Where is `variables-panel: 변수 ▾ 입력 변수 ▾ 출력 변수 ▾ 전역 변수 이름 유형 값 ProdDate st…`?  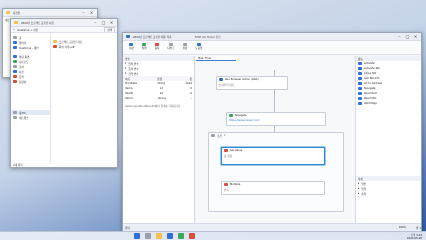 variables-panel: 변수 ▾ 입력 변수 ▾ 출력 변수 ▾ 전역 변수 이름 유형 값 ProdDate st… is located at coordinates (159, 140).